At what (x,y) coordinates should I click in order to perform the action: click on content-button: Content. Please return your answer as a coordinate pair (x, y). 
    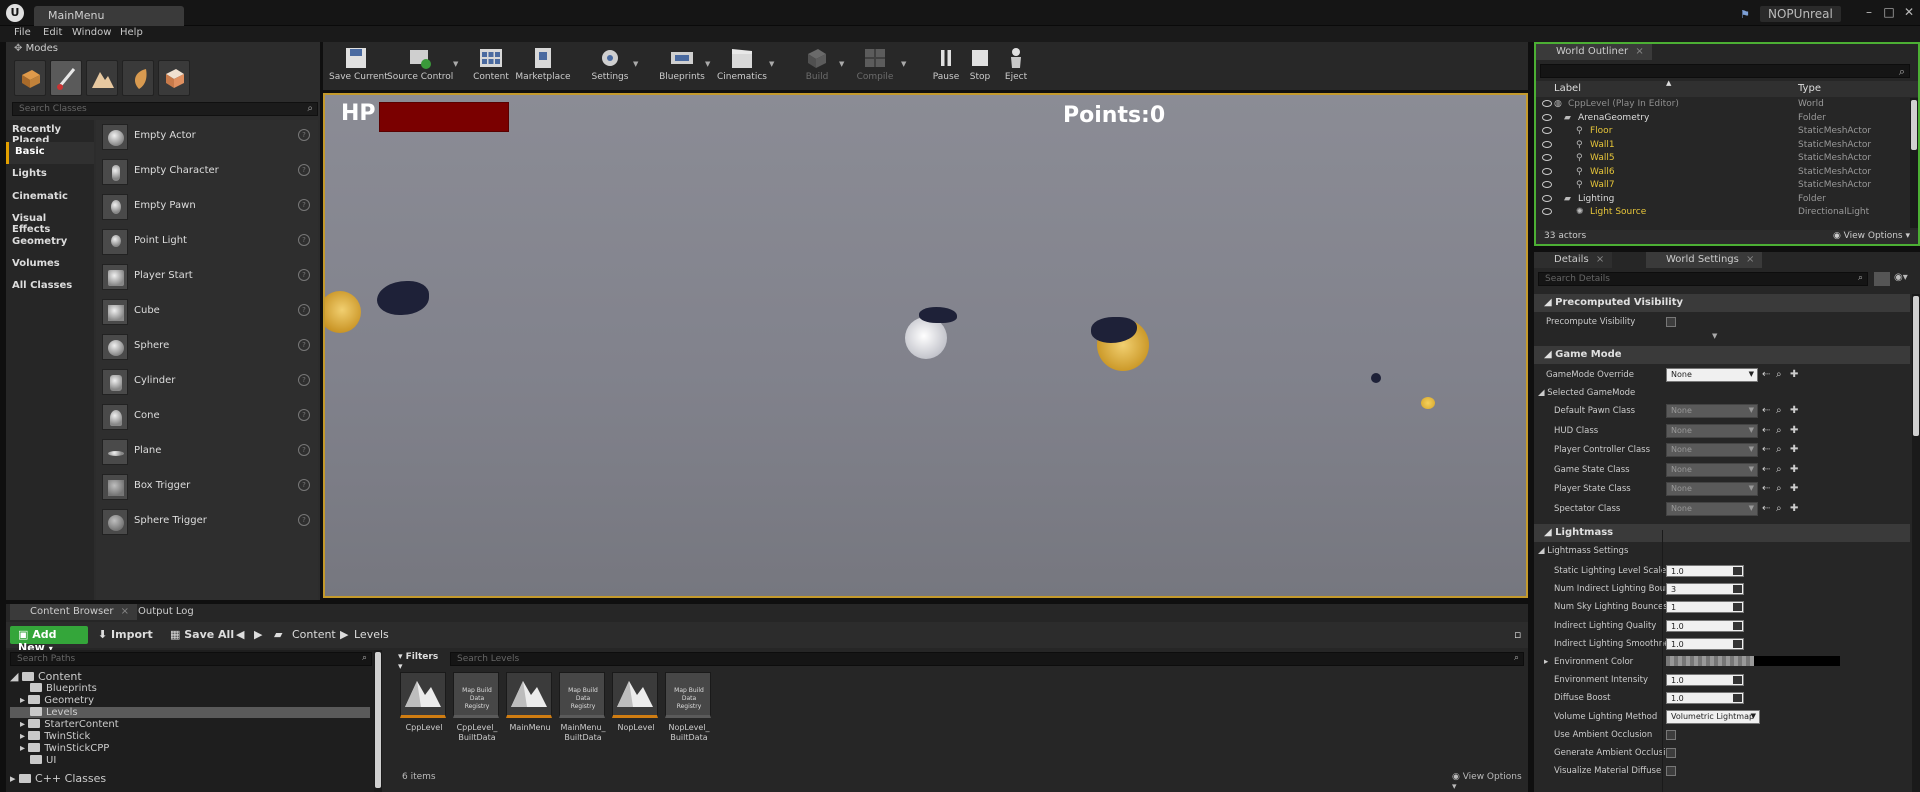
    Looking at the image, I should click on (491, 66).